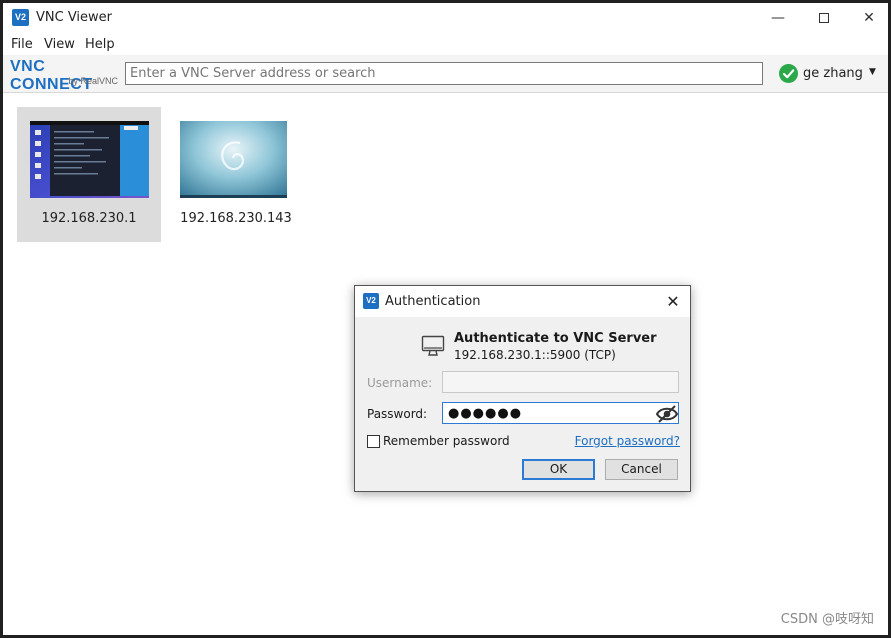  Describe the element at coordinates (641, 469) in the screenshot. I see `cancel-button: Cancel` at that location.